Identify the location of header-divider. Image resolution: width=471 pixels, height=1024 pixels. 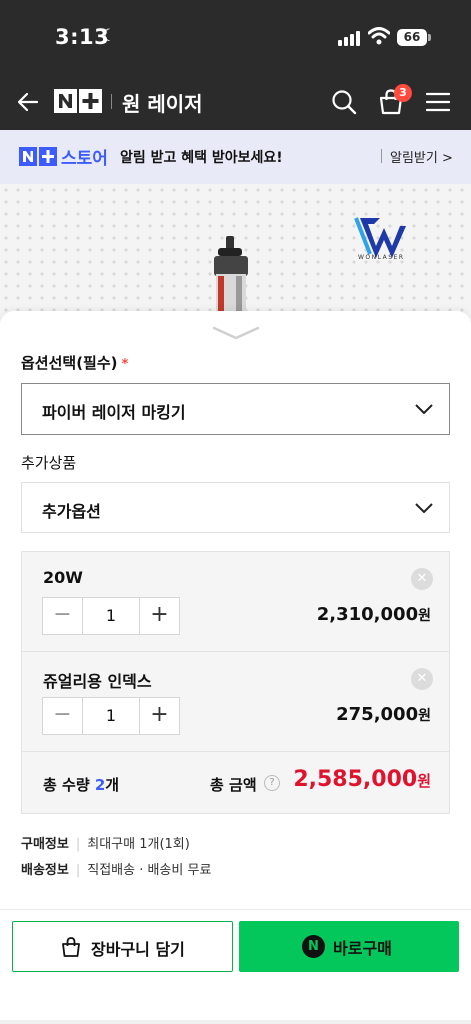
(111, 101).